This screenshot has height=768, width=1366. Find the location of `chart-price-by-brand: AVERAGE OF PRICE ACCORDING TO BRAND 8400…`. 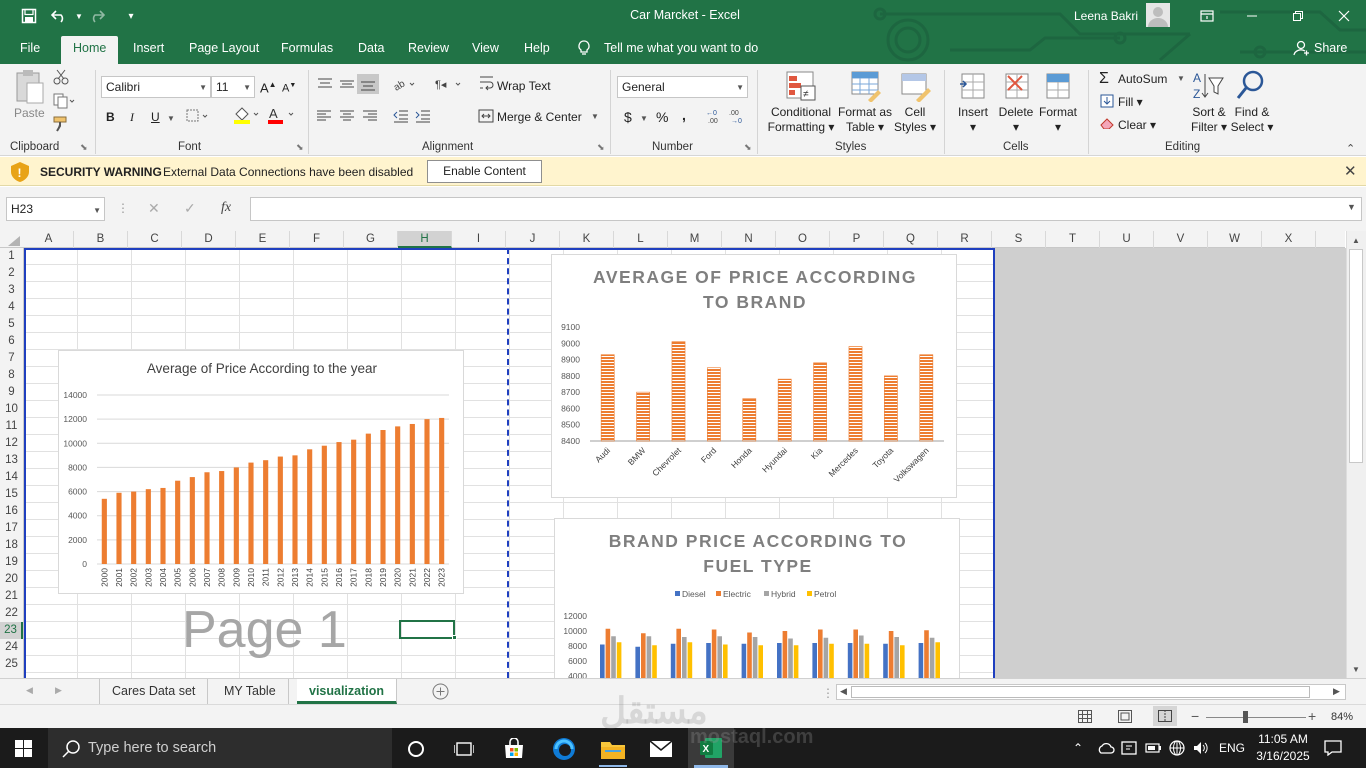

chart-price-by-brand: AVERAGE OF PRICE ACCORDING TO BRAND 8400… is located at coordinates (754, 376).